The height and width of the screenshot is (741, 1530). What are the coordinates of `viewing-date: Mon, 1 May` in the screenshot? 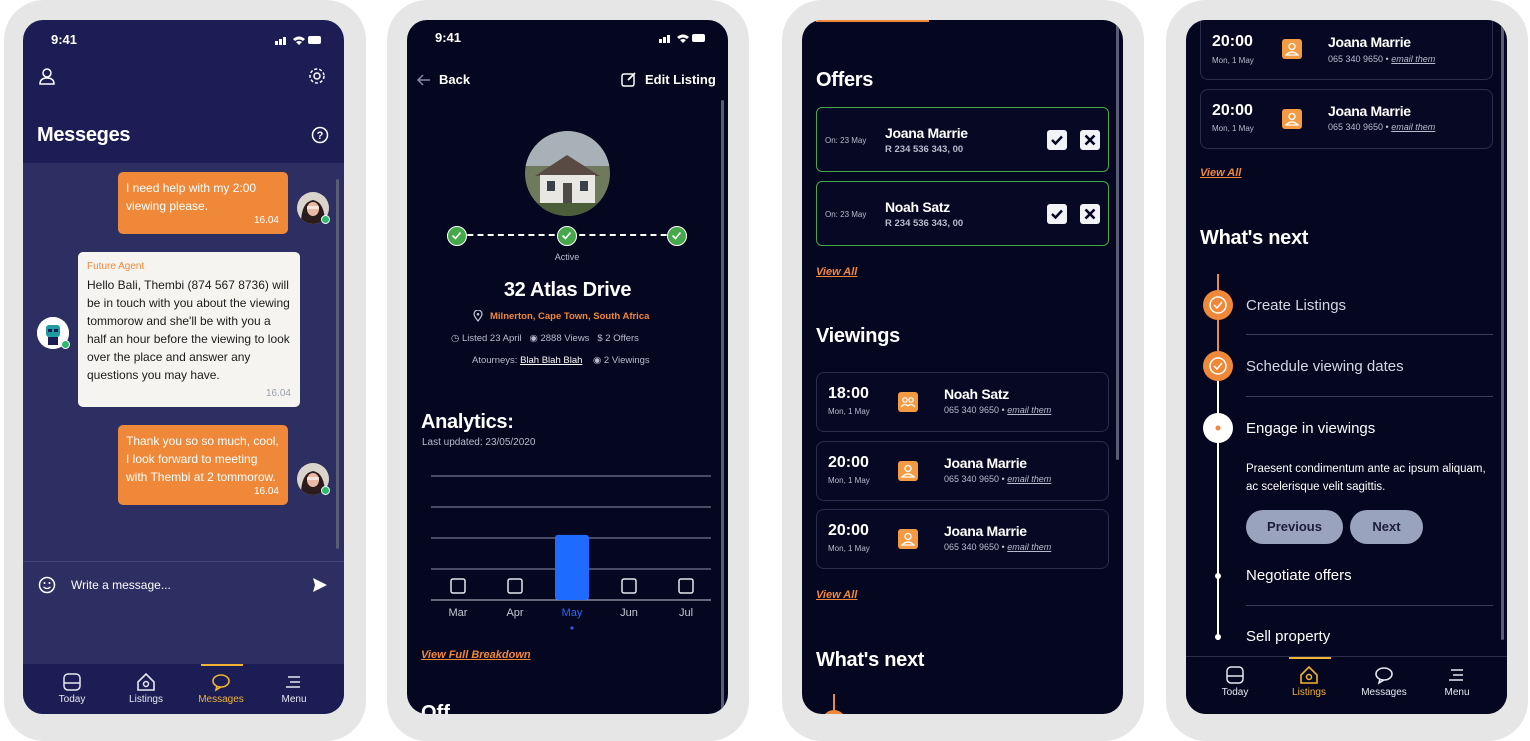 It's located at (1233, 128).